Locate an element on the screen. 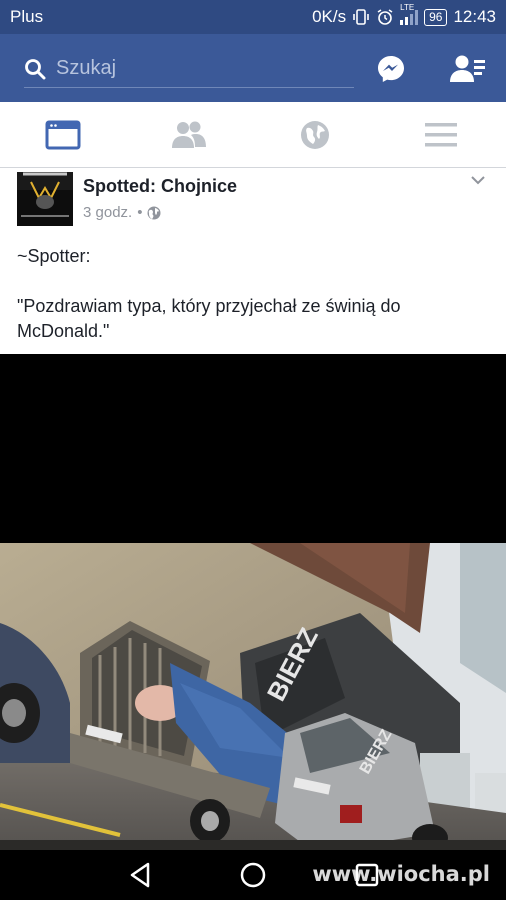 The width and height of the screenshot is (506, 900). vibrate-icon is located at coordinates (361, 17).